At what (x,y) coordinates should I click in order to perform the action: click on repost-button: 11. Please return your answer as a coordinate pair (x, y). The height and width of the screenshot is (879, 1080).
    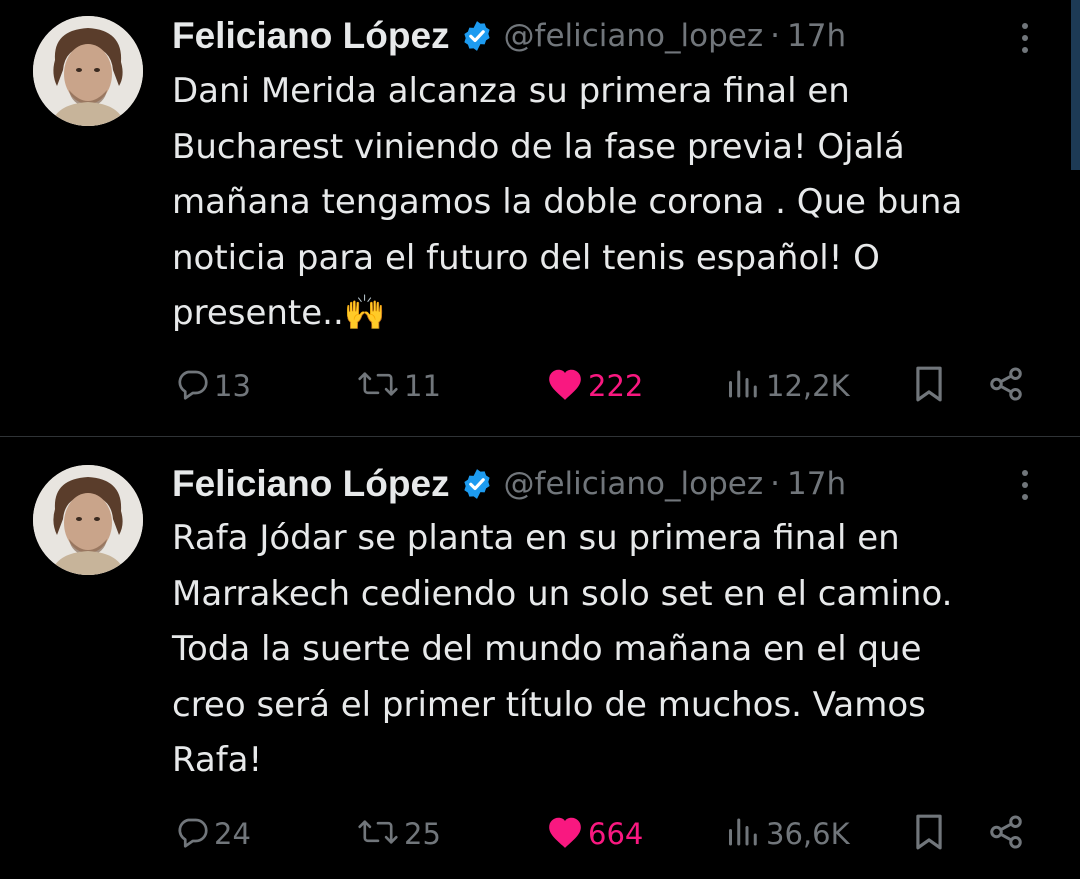
    Looking at the image, I should click on (398, 386).